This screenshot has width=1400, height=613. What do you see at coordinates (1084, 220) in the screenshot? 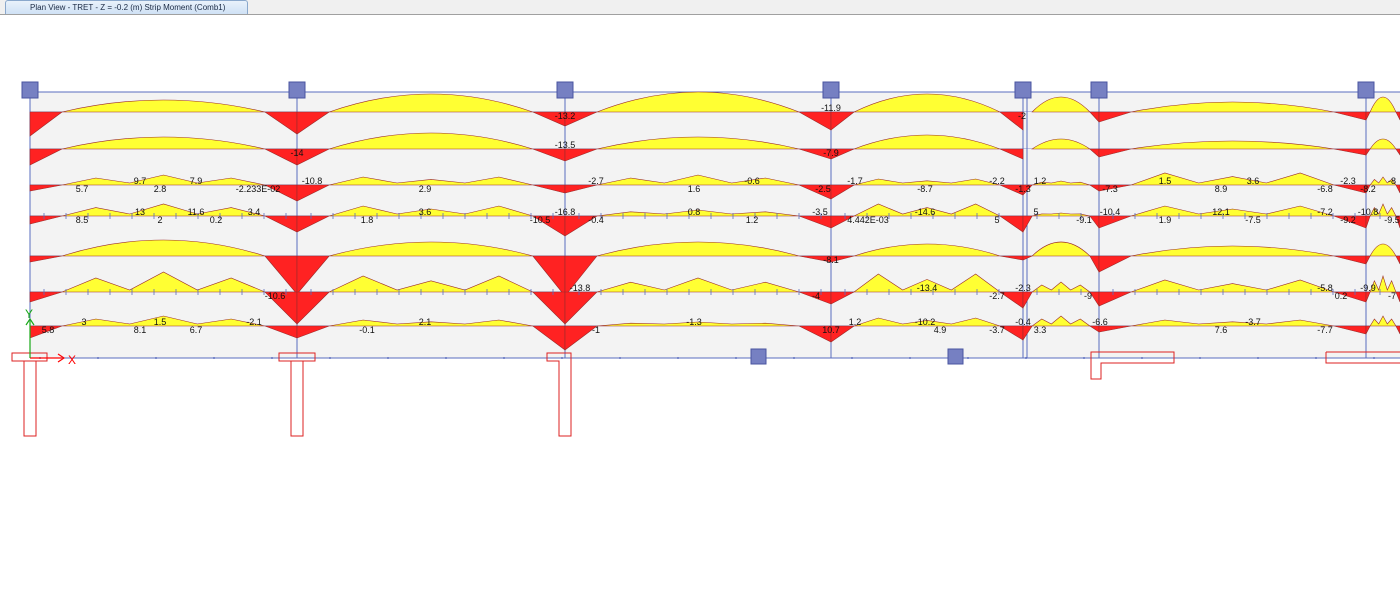
I see `moment-label: -9.1` at bounding box center [1084, 220].